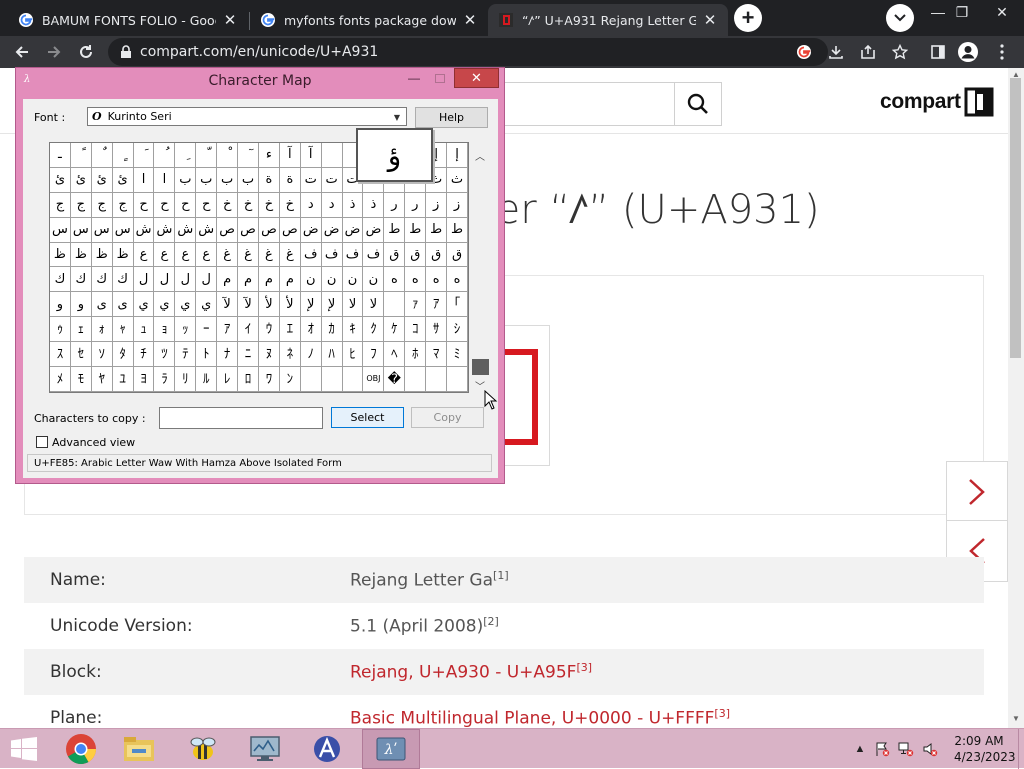 Image resolution: width=1024 pixels, height=769 pixels. I want to click on tab-myfonts: myfonts fonts package downloa ✕, so click(369, 20).